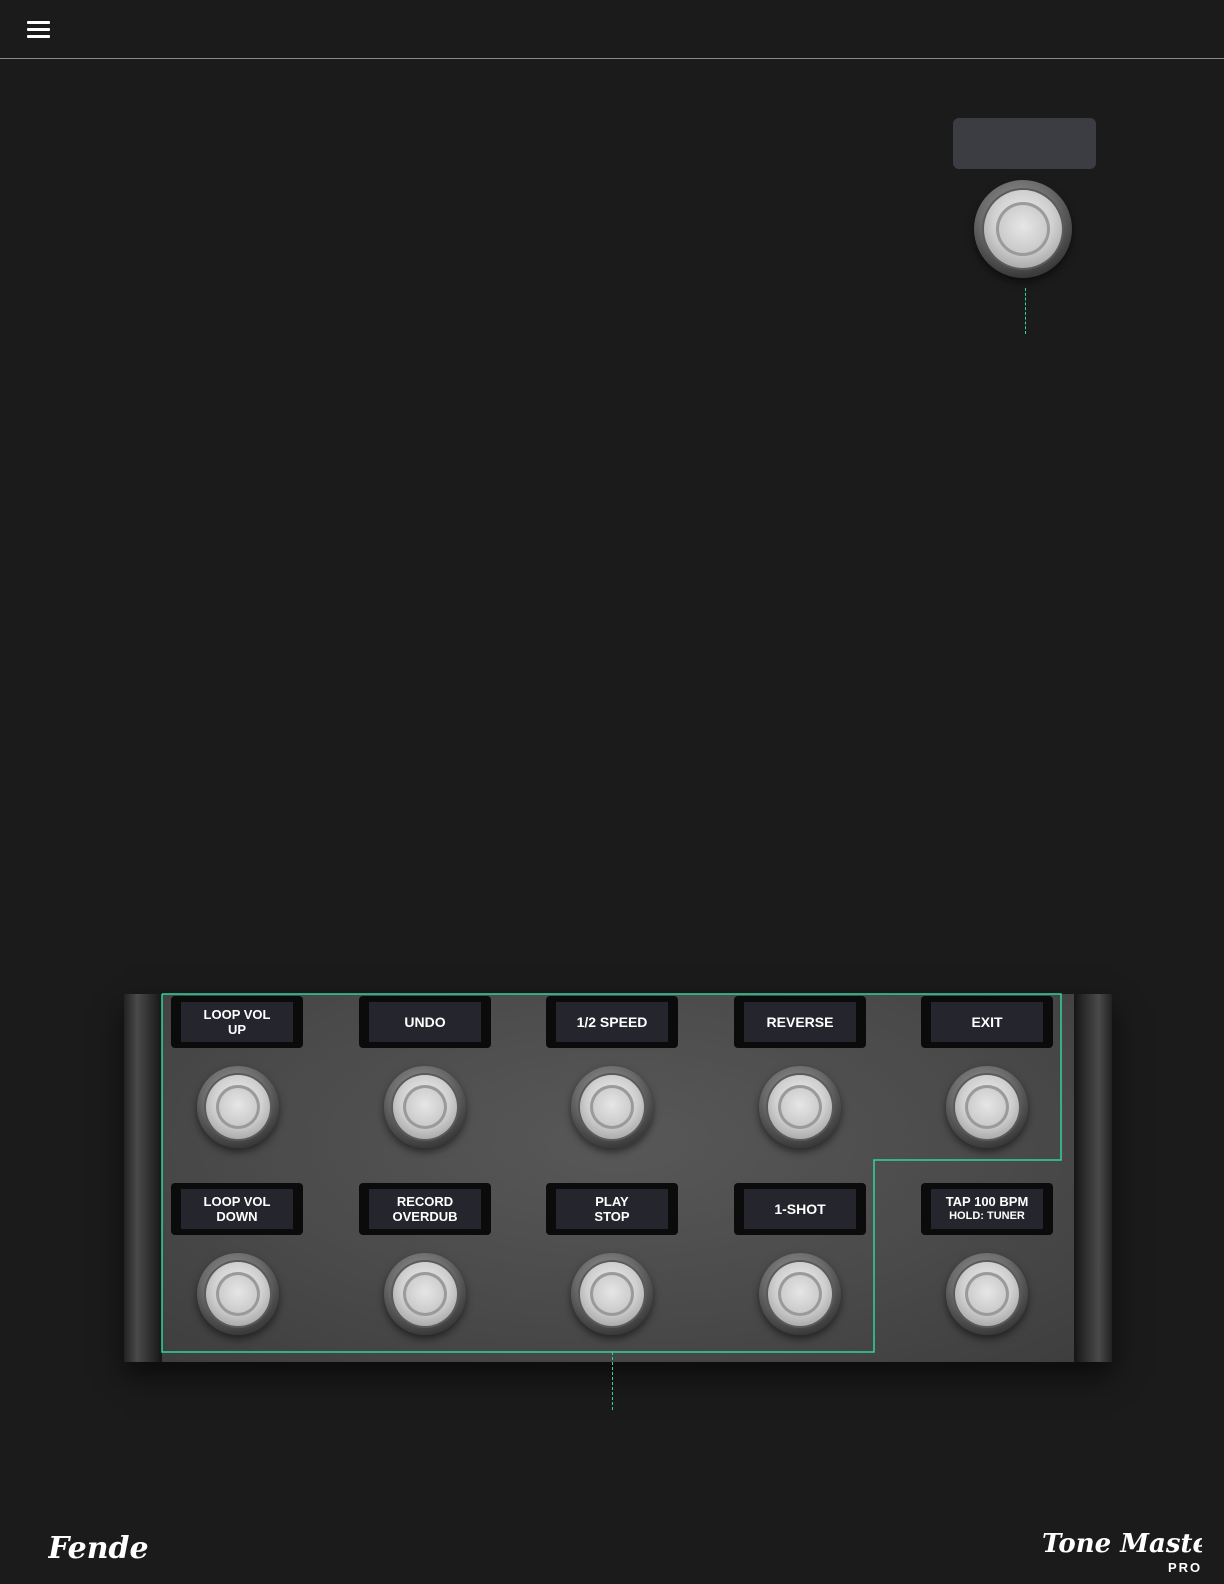 This screenshot has height=1584, width=1224. What do you see at coordinates (98, 1548) in the screenshot?
I see `fender-logo-text: Fender` at bounding box center [98, 1548].